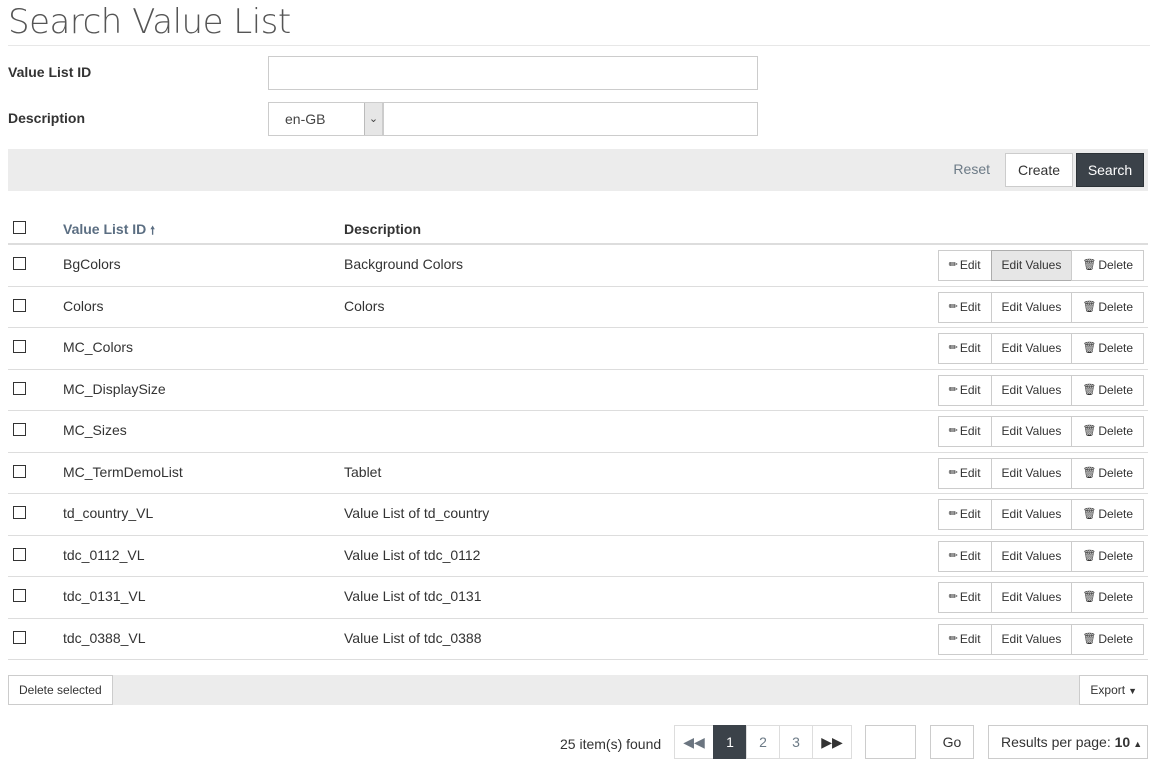  What do you see at coordinates (413, 637) in the screenshot?
I see `cell-description: Value List of tdc_0388` at bounding box center [413, 637].